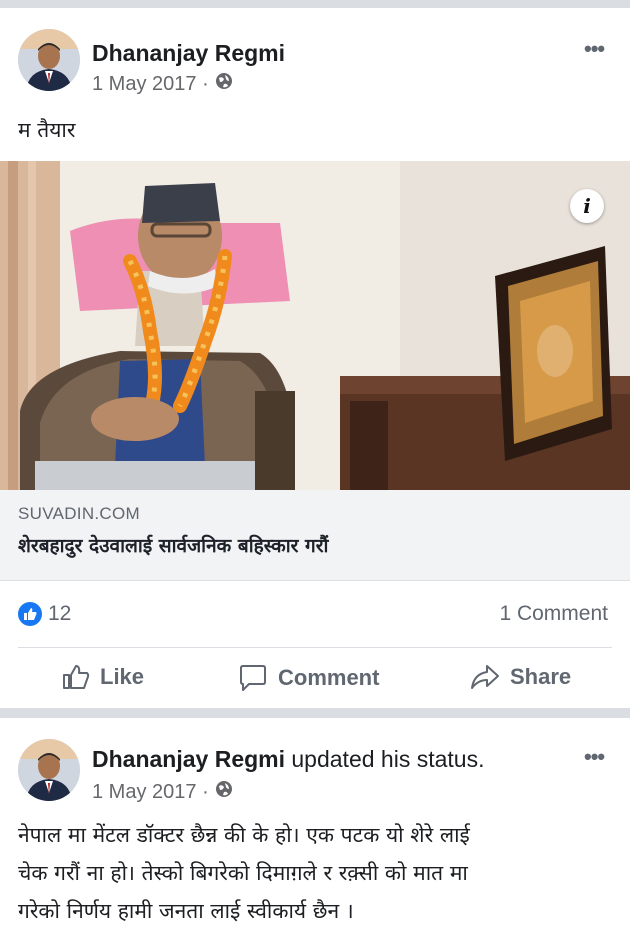 The width and height of the screenshot is (630, 938). I want to click on like-reaction-icon, so click(30, 614).